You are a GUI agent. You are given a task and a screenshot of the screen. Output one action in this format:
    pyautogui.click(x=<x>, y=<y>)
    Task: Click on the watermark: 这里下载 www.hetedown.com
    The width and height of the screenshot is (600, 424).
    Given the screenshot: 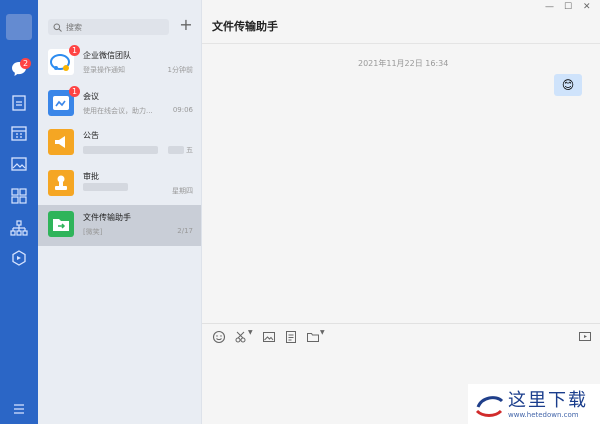 What is the action you would take?
    pyautogui.click(x=534, y=404)
    